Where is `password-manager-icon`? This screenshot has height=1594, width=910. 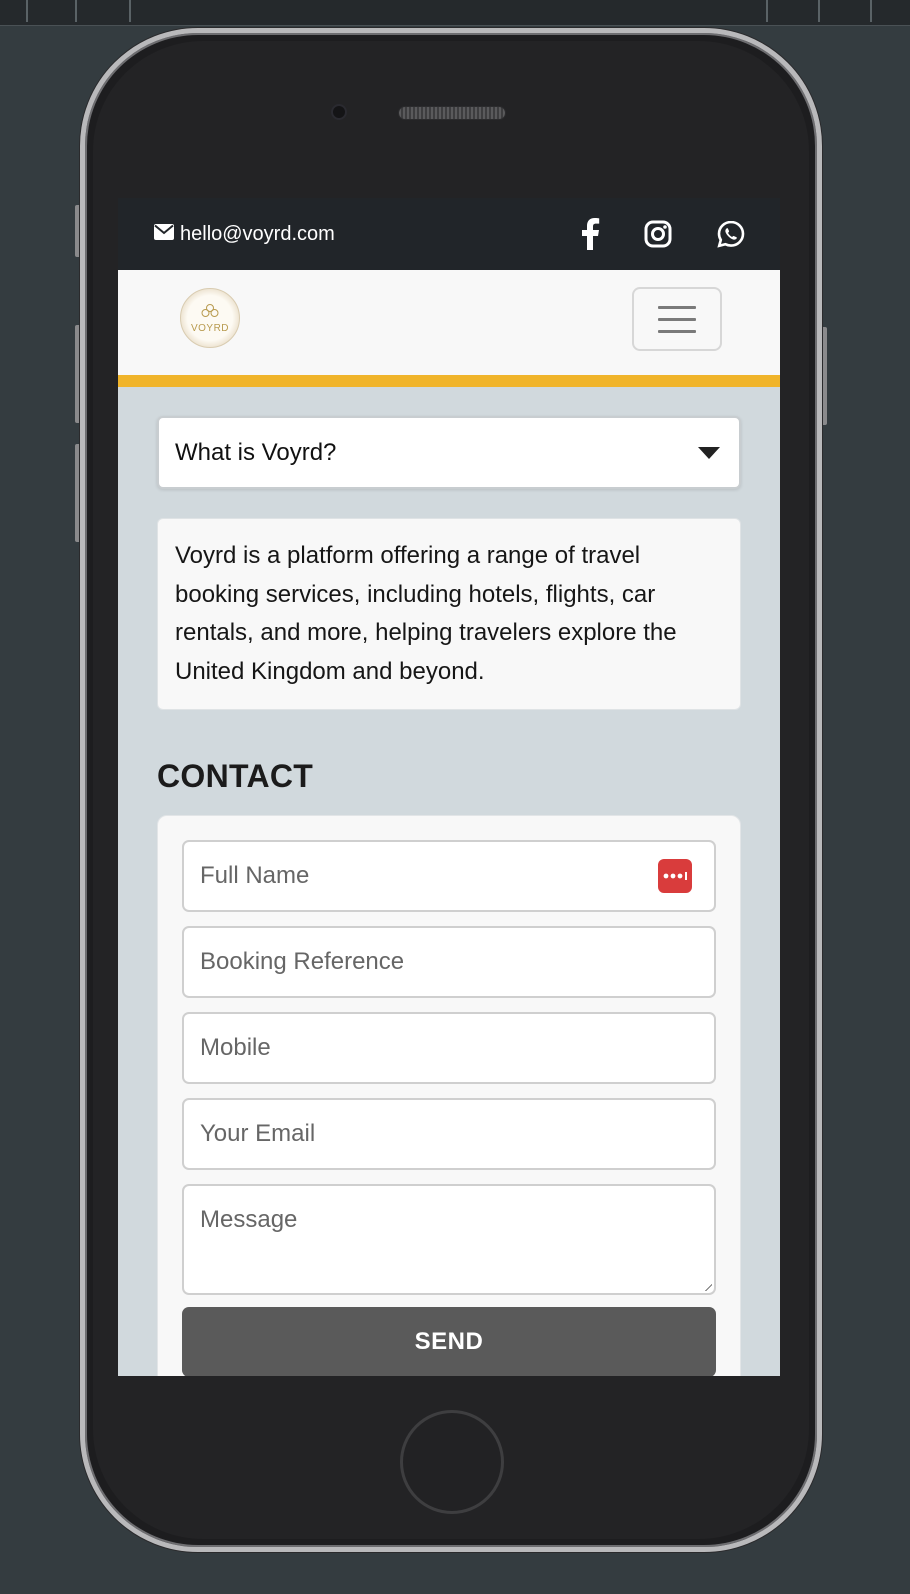 password-manager-icon is located at coordinates (675, 876).